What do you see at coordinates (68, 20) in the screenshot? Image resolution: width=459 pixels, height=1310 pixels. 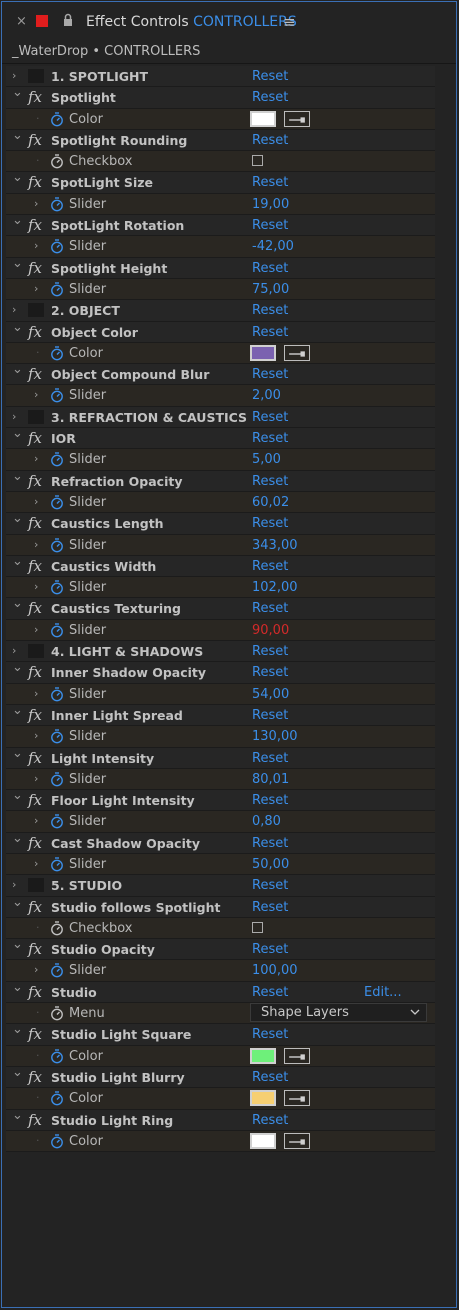 I see `lock-icon` at bounding box center [68, 20].